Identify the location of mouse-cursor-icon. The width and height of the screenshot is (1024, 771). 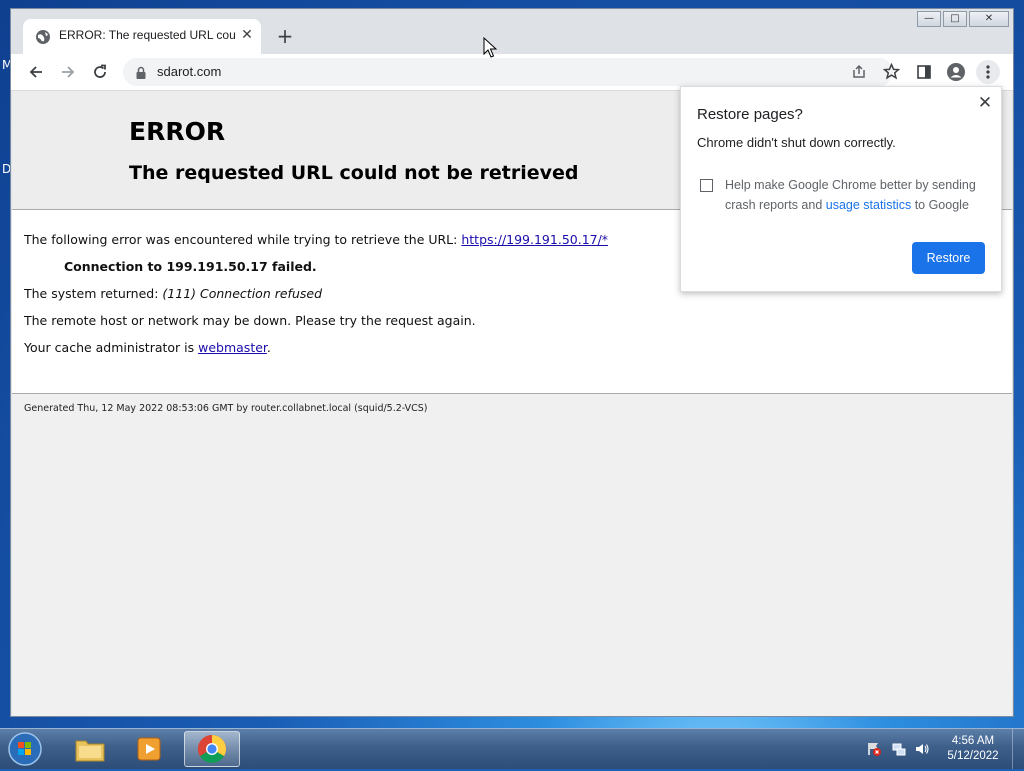
(490, 49).